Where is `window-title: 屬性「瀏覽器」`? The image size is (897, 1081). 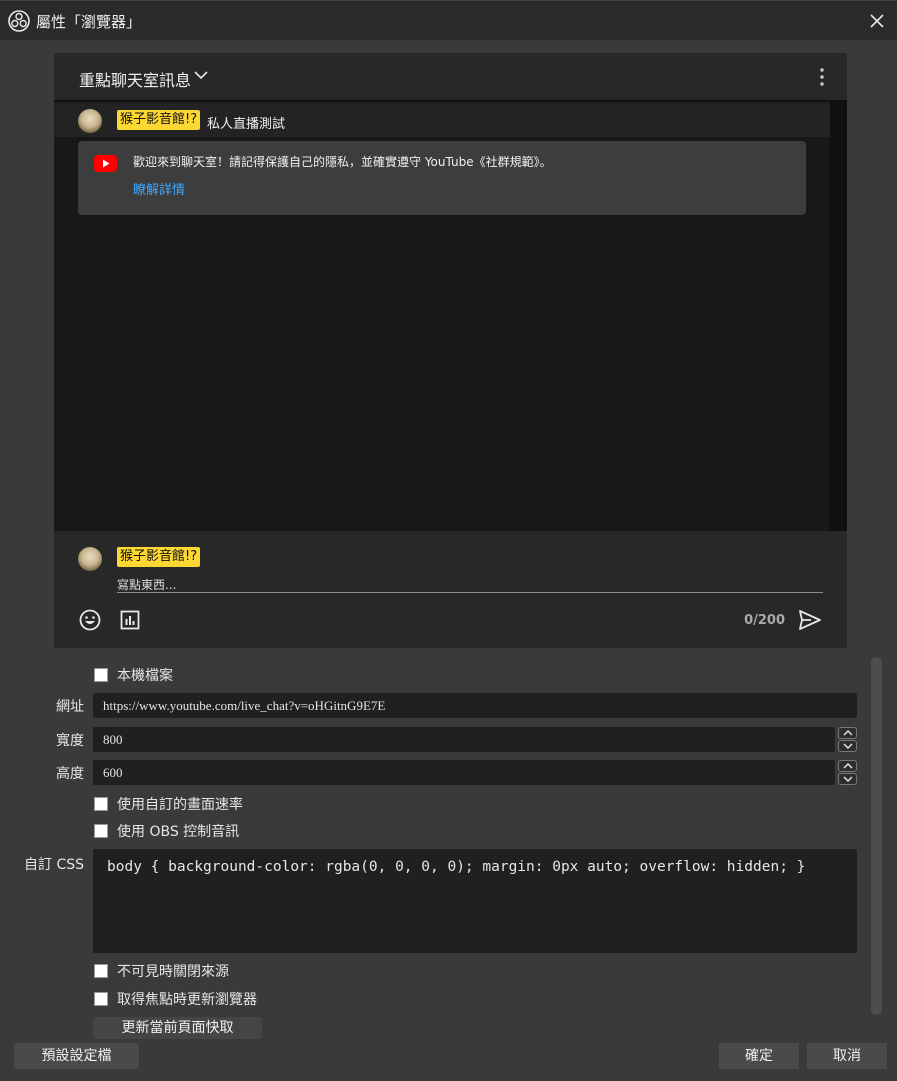
window-title: 屬性「瀏覽器」 is located at coordinates (89, 22).